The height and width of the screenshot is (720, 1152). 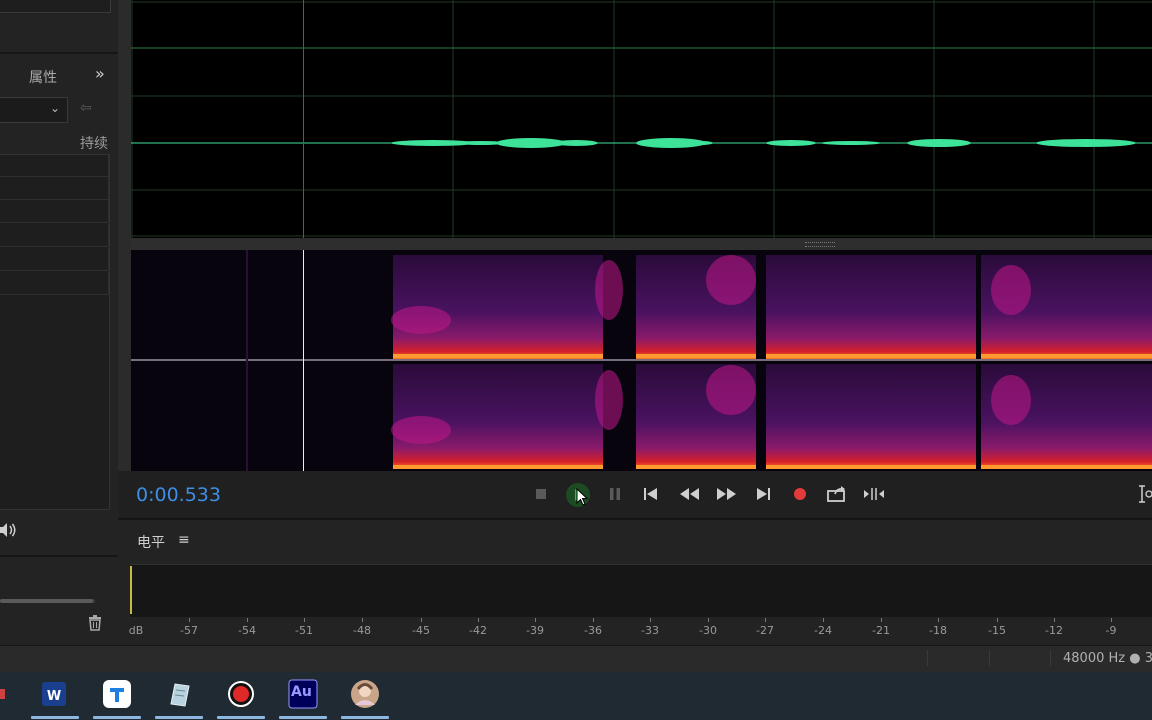 What do you see at coordinates (881, 630) in the screenshot?
I see `scale-label: -21` at bounding box center [881, 630].